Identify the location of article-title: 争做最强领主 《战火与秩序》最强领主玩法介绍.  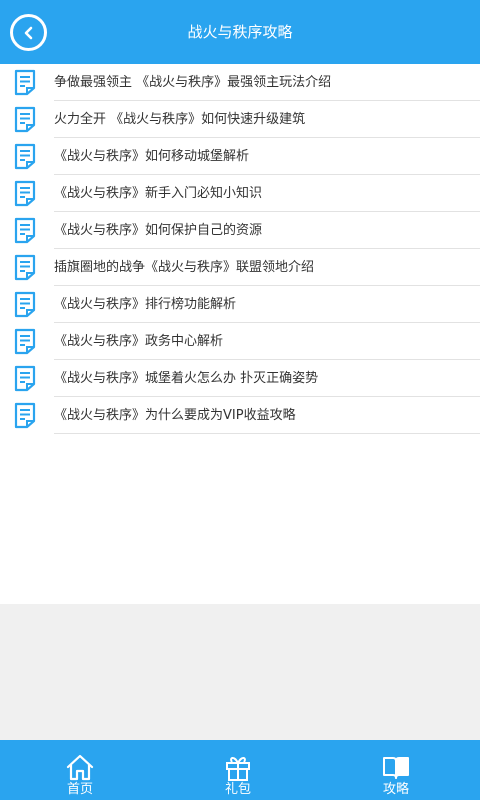
(193, 82).